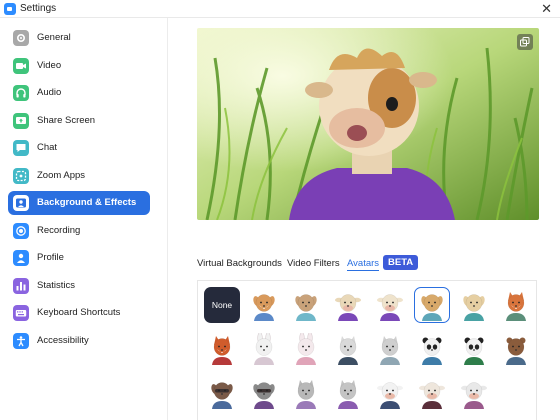  Describe the element at coordinates (21, 175) in the screenshot. I see `apps-icon` at that location.